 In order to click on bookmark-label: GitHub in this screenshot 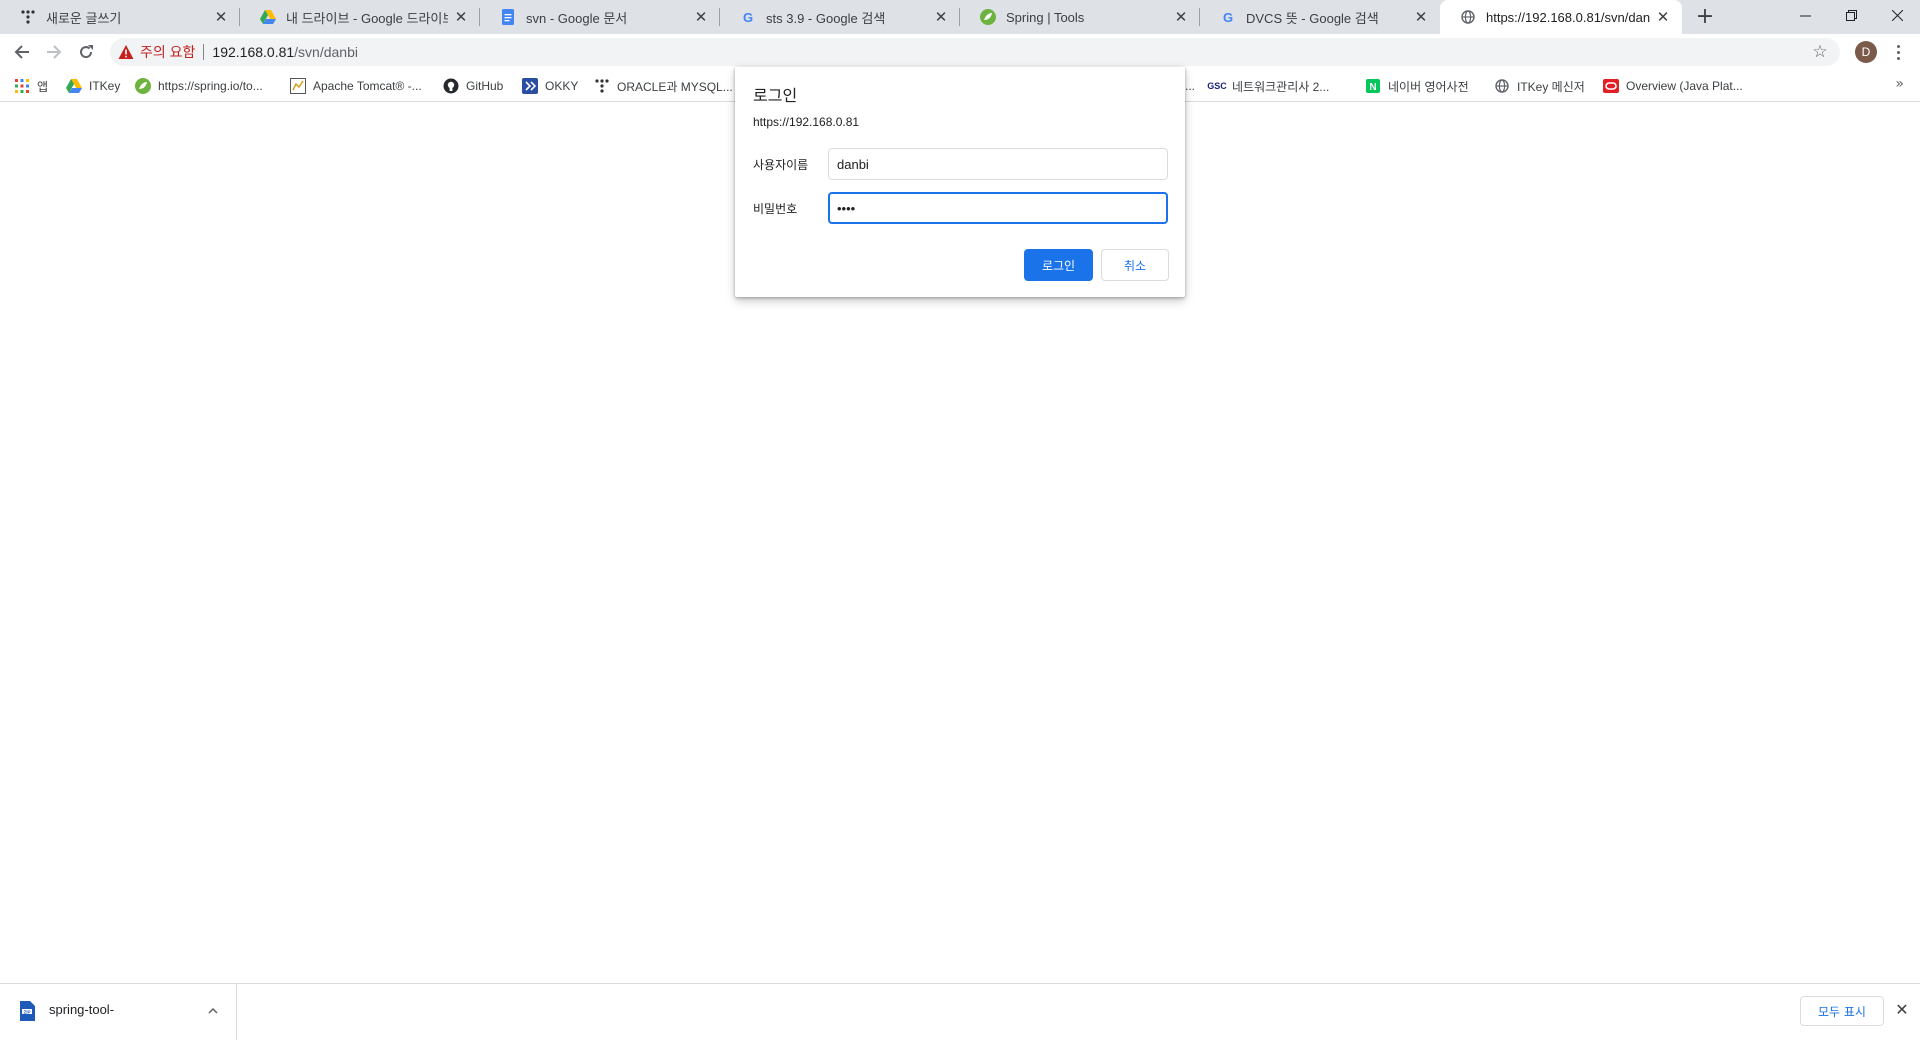, I will do `click(485, 86)`.